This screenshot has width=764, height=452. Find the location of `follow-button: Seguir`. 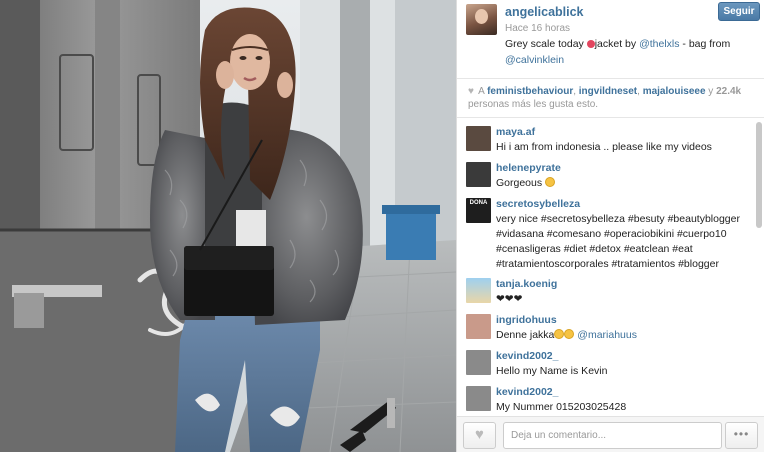

follow-button: Seguir is located at coordinates (739, 11).